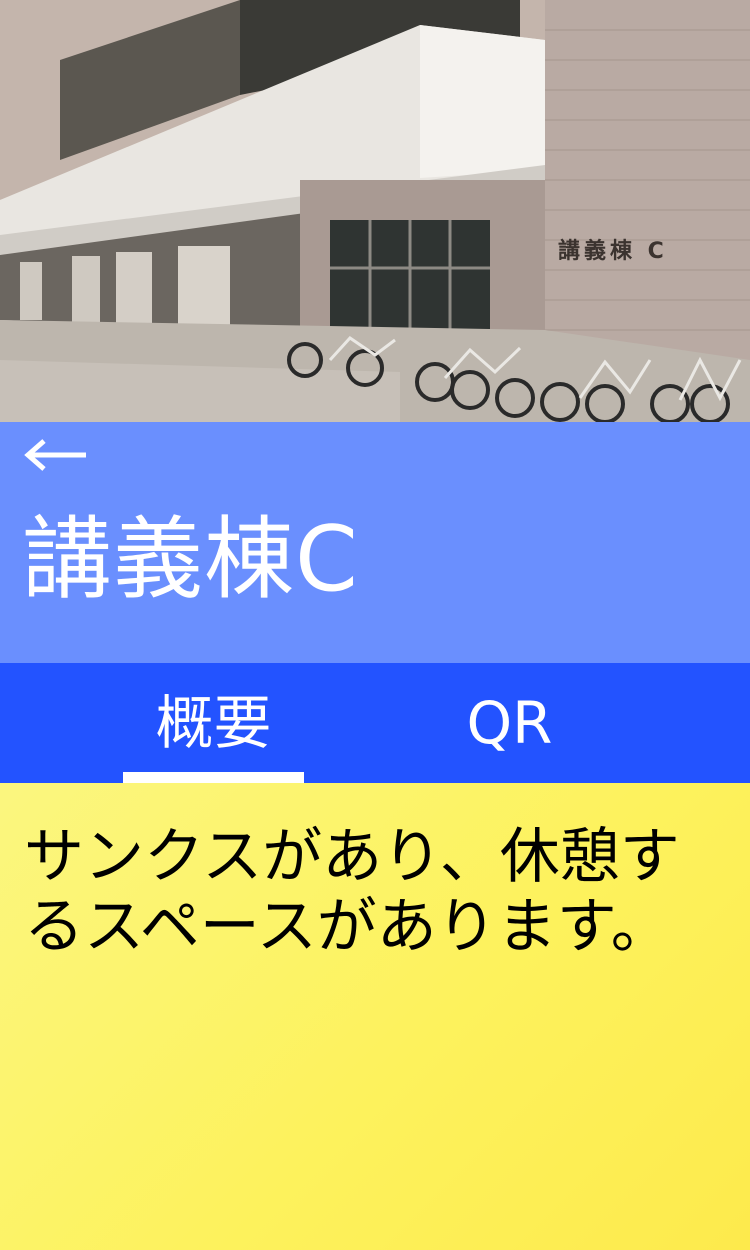 The image size is (750, 1250). What do you see at coordinates (375, 723) in the screenshot?
I see `tab-bar: 概要 QR` at bounding box center [375, 723].